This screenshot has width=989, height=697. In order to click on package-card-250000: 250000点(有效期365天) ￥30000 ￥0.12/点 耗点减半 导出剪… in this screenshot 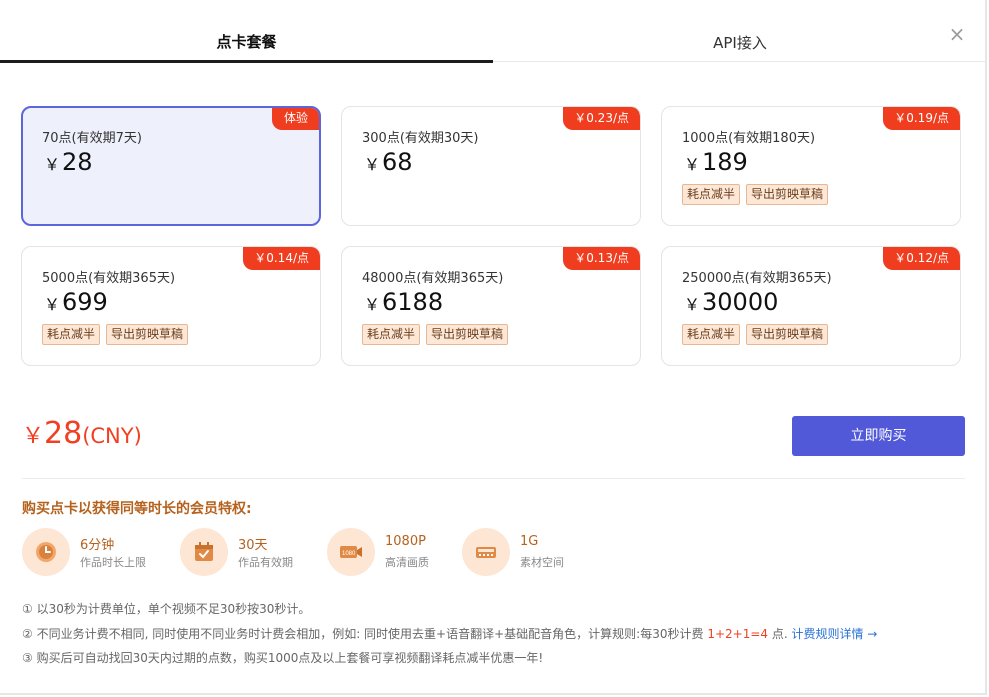, I will do `click(811, 306)`.